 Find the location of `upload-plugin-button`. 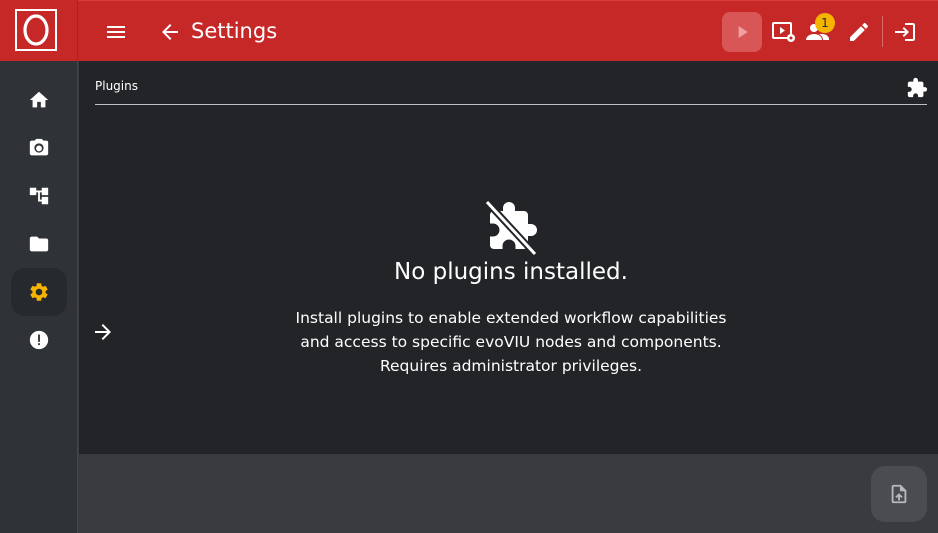

upload-plugin-button is located at coordinates (899, 494).